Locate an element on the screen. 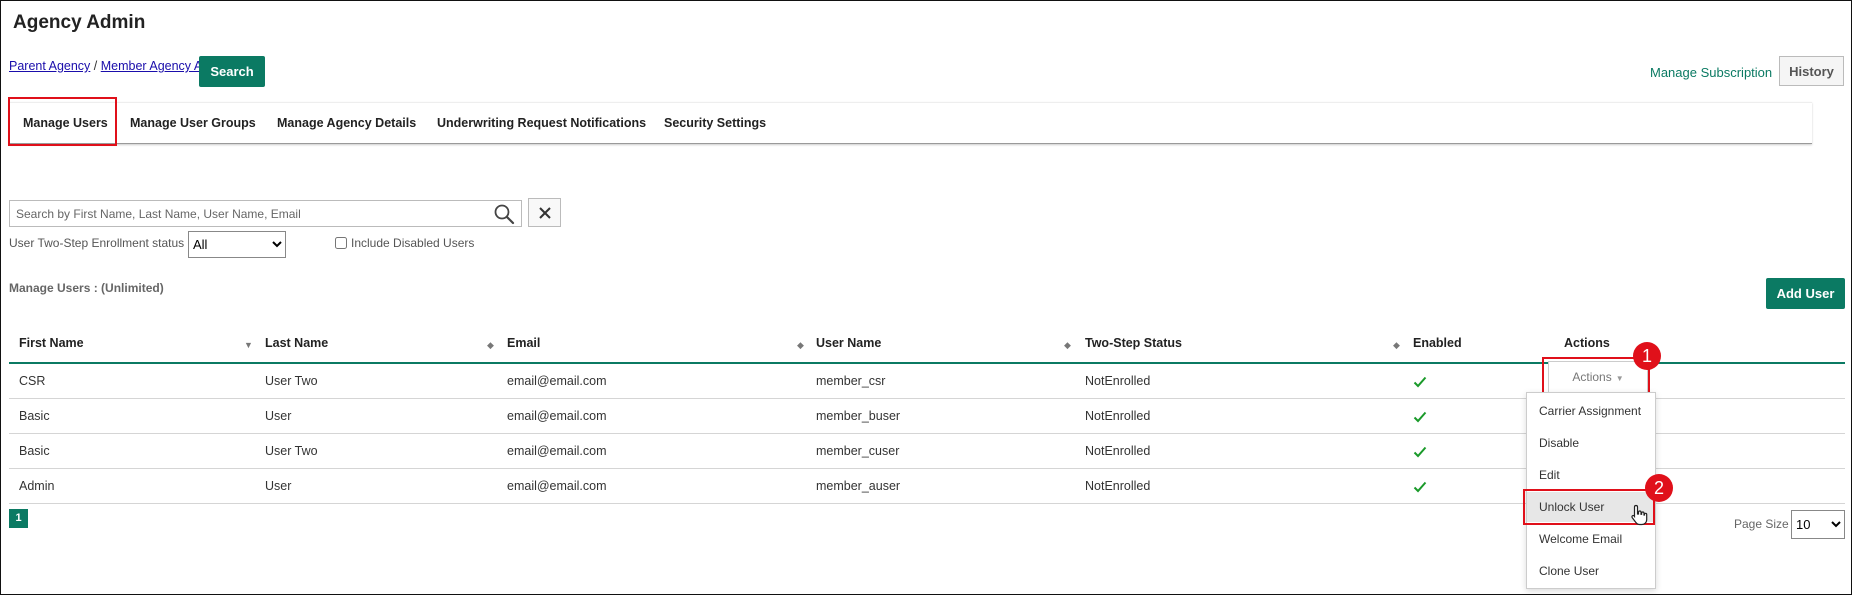 Image resolution: width=1852 pixels, height=595 pixels. sort-desc-icon: ▼ is located at coordinates (248, 345).